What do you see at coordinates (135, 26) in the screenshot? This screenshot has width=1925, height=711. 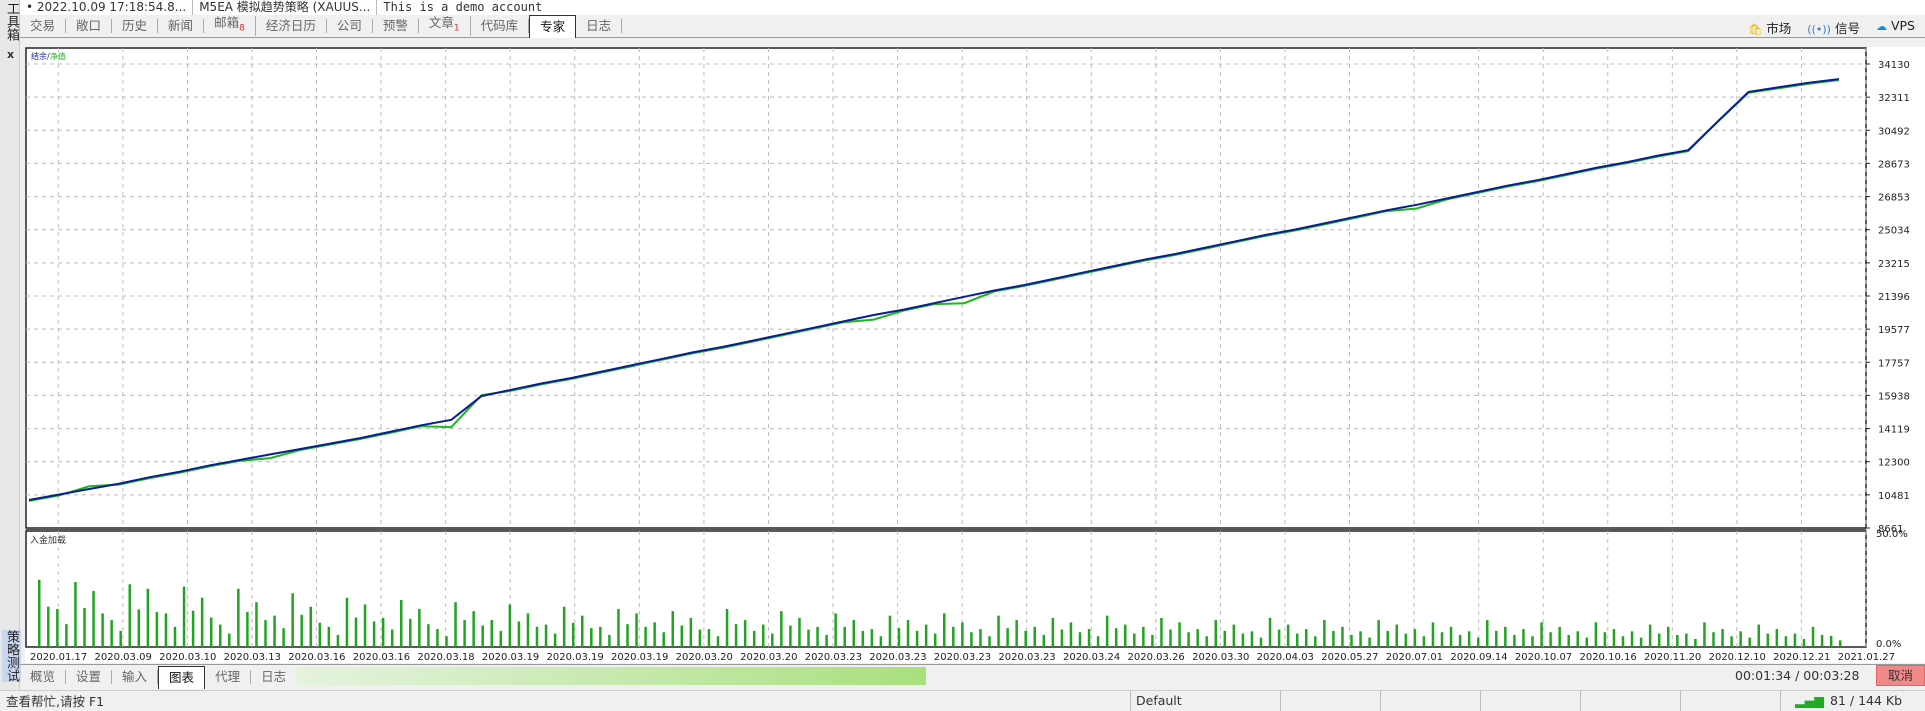 I see `tab-2: 历史` at bounding box center [135, 26].